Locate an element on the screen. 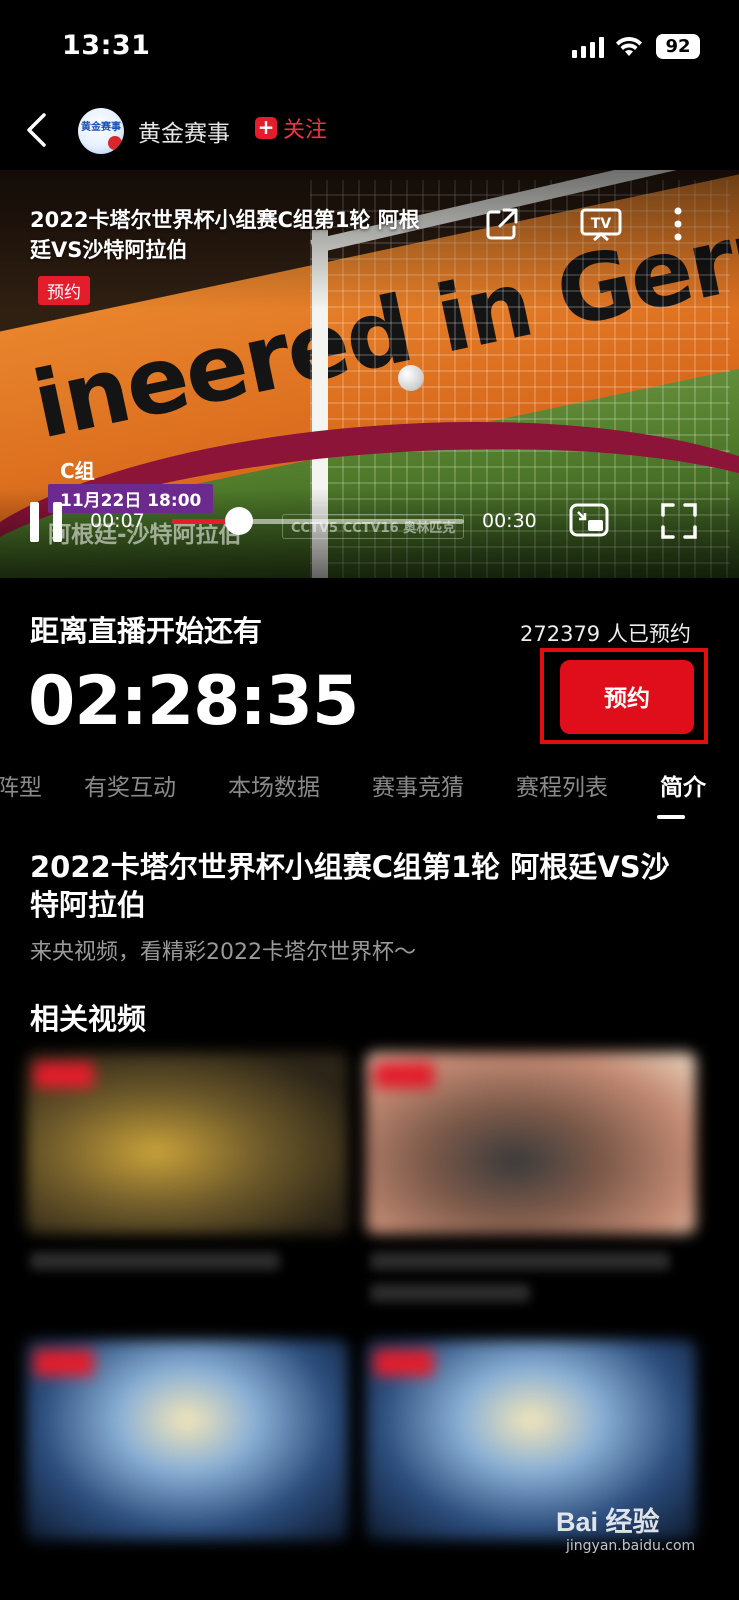  current-time: 00:07 is located at coordinates (117, 521).